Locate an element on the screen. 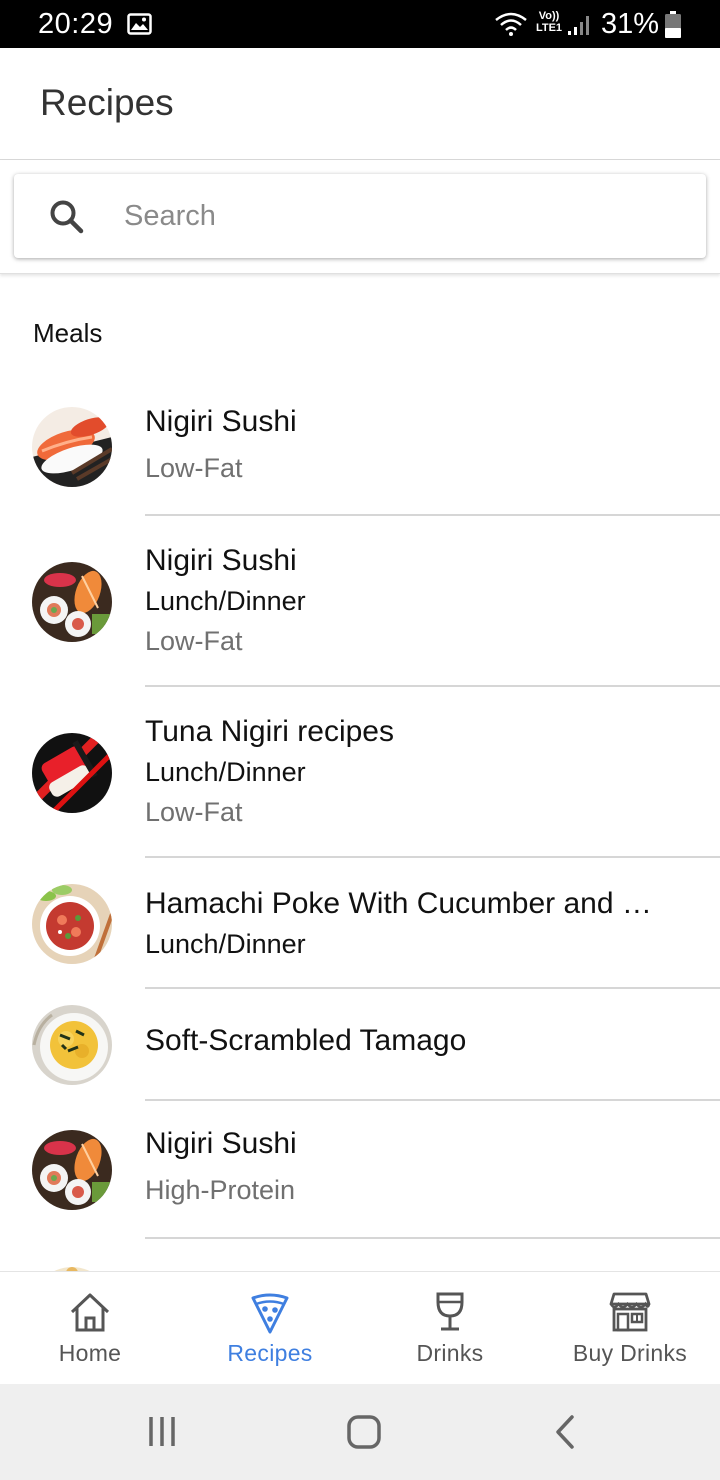 Image resolution: width=720 pixels, height=1480 pixels. nav-home: Home is located at coordinates (90, 1328).